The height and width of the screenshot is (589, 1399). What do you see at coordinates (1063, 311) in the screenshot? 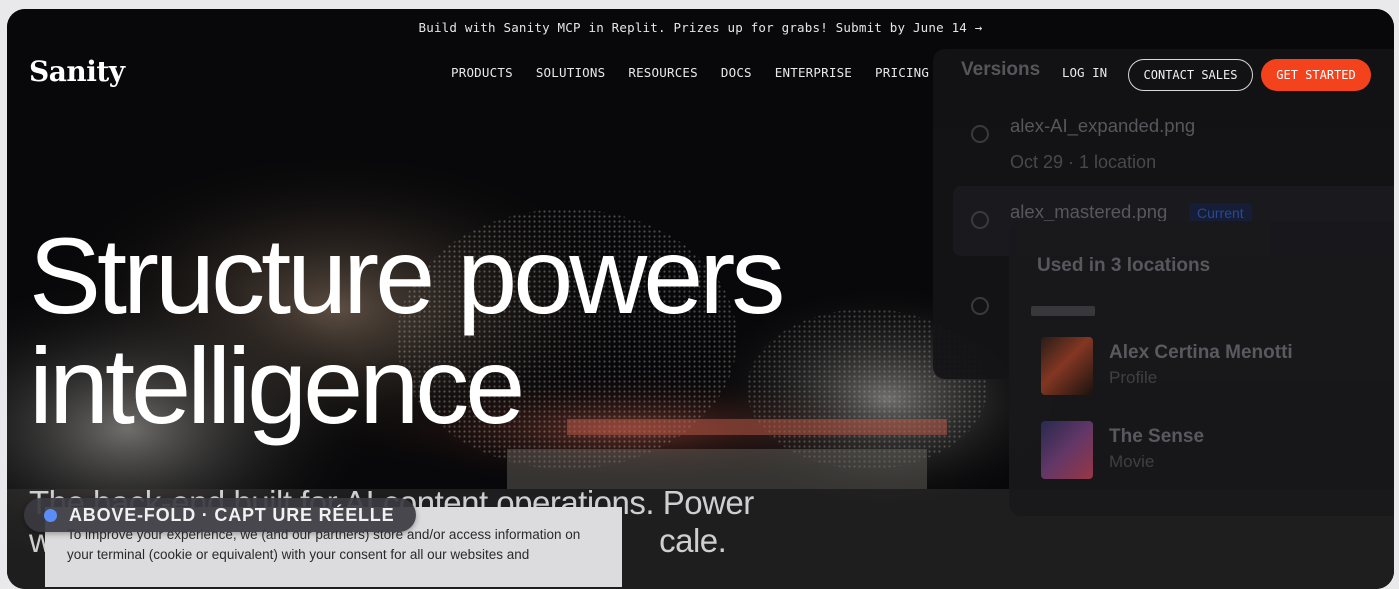
I see `usage-divider` at bounding box center [1063, 311].